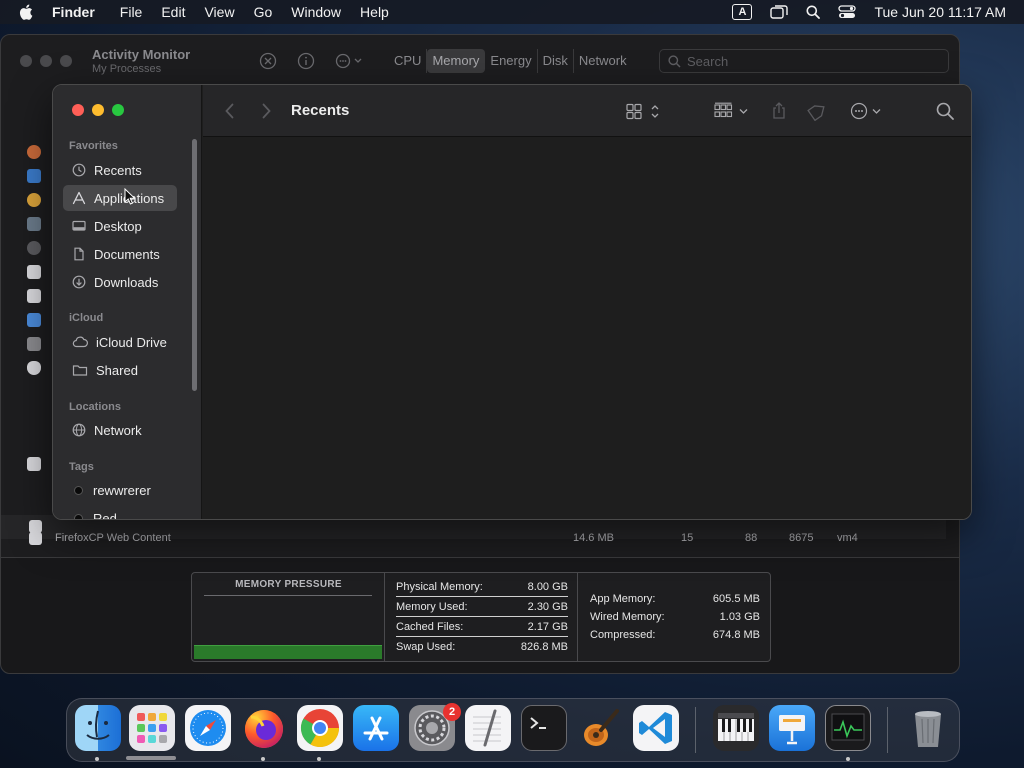 The image size is (1024, 768). What do you see at coordinates (674, 61) in the screenshot?
I see `search-icon` at bounding box center [674, 61].